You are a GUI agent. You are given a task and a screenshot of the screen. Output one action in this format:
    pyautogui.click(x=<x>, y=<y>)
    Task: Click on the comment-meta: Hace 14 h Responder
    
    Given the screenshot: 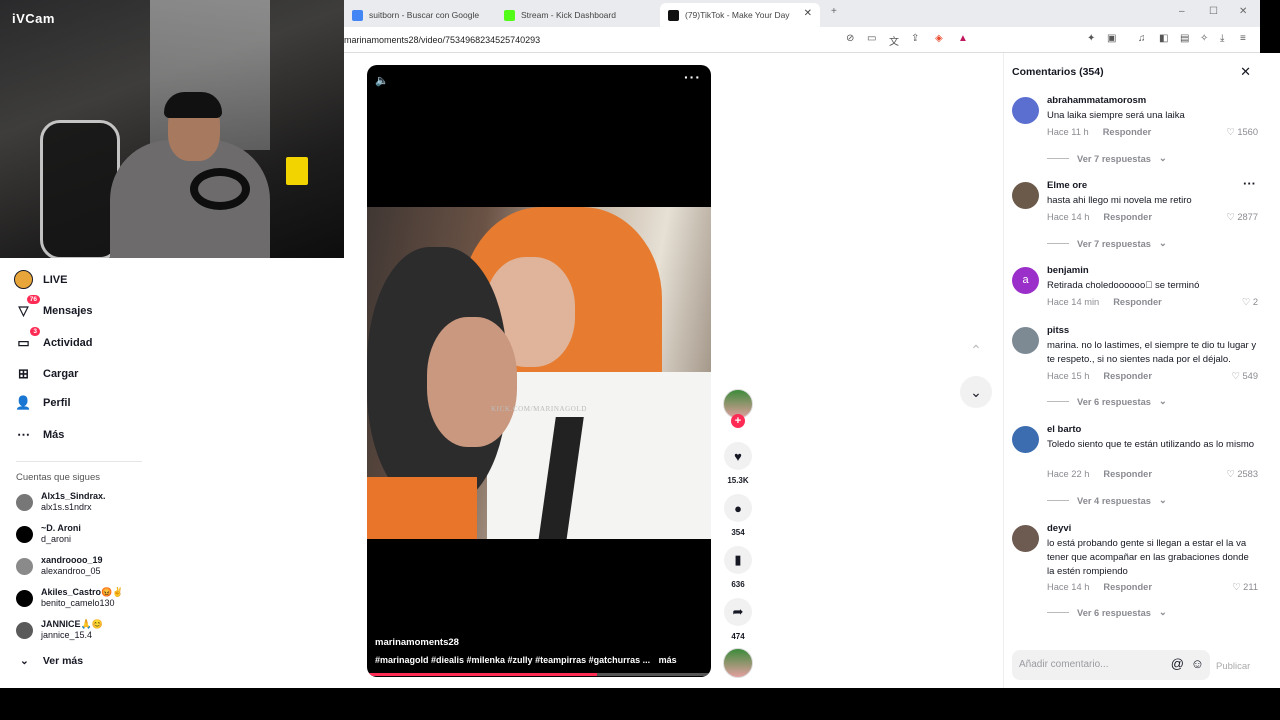 What is the action you would take?
    pyautogui.click(x=1099, y=217)
    